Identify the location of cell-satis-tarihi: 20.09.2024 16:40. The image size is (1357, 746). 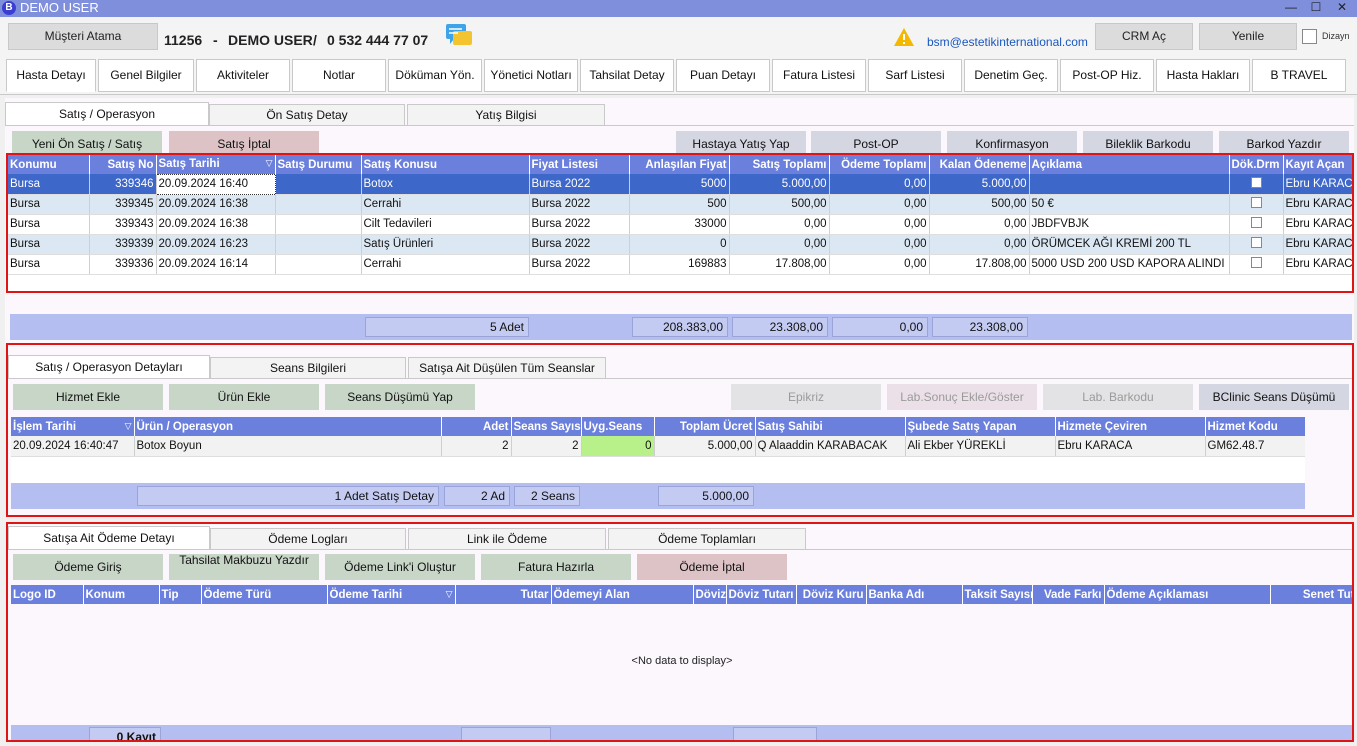
(215, 184).